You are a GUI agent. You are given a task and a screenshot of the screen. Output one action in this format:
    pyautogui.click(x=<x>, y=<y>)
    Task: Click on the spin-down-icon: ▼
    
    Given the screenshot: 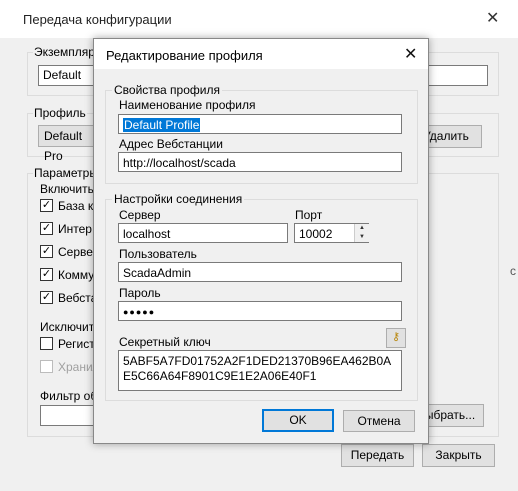 What is the action you would take?
    pyautogui.click(x=362, y=237)
    